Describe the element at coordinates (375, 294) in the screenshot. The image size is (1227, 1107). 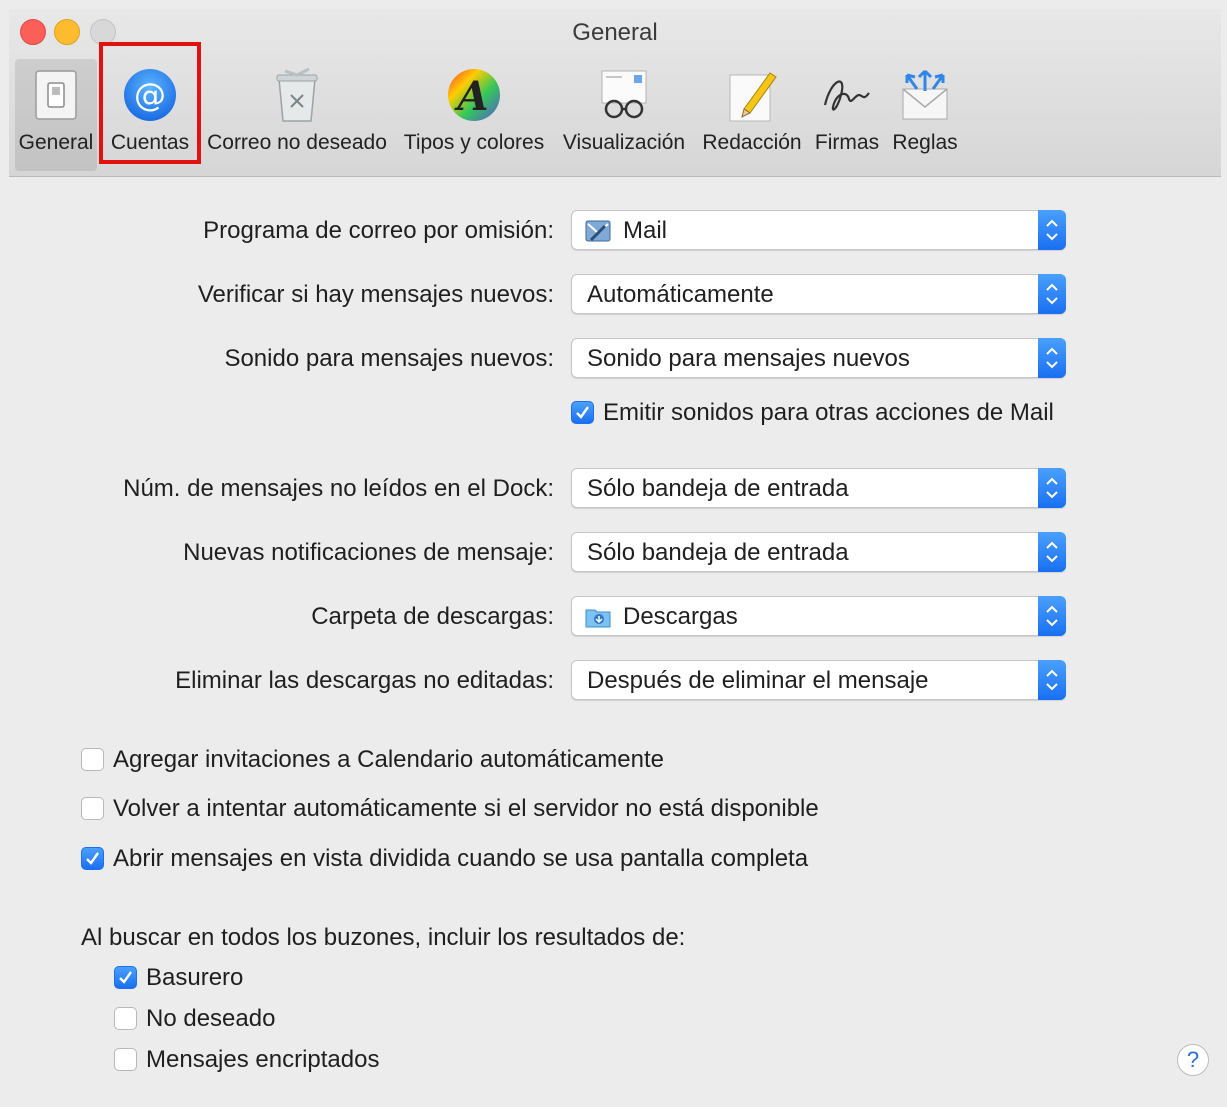
I see `label-check-new: Verificar si hay mensajes nuevos:` at that location.